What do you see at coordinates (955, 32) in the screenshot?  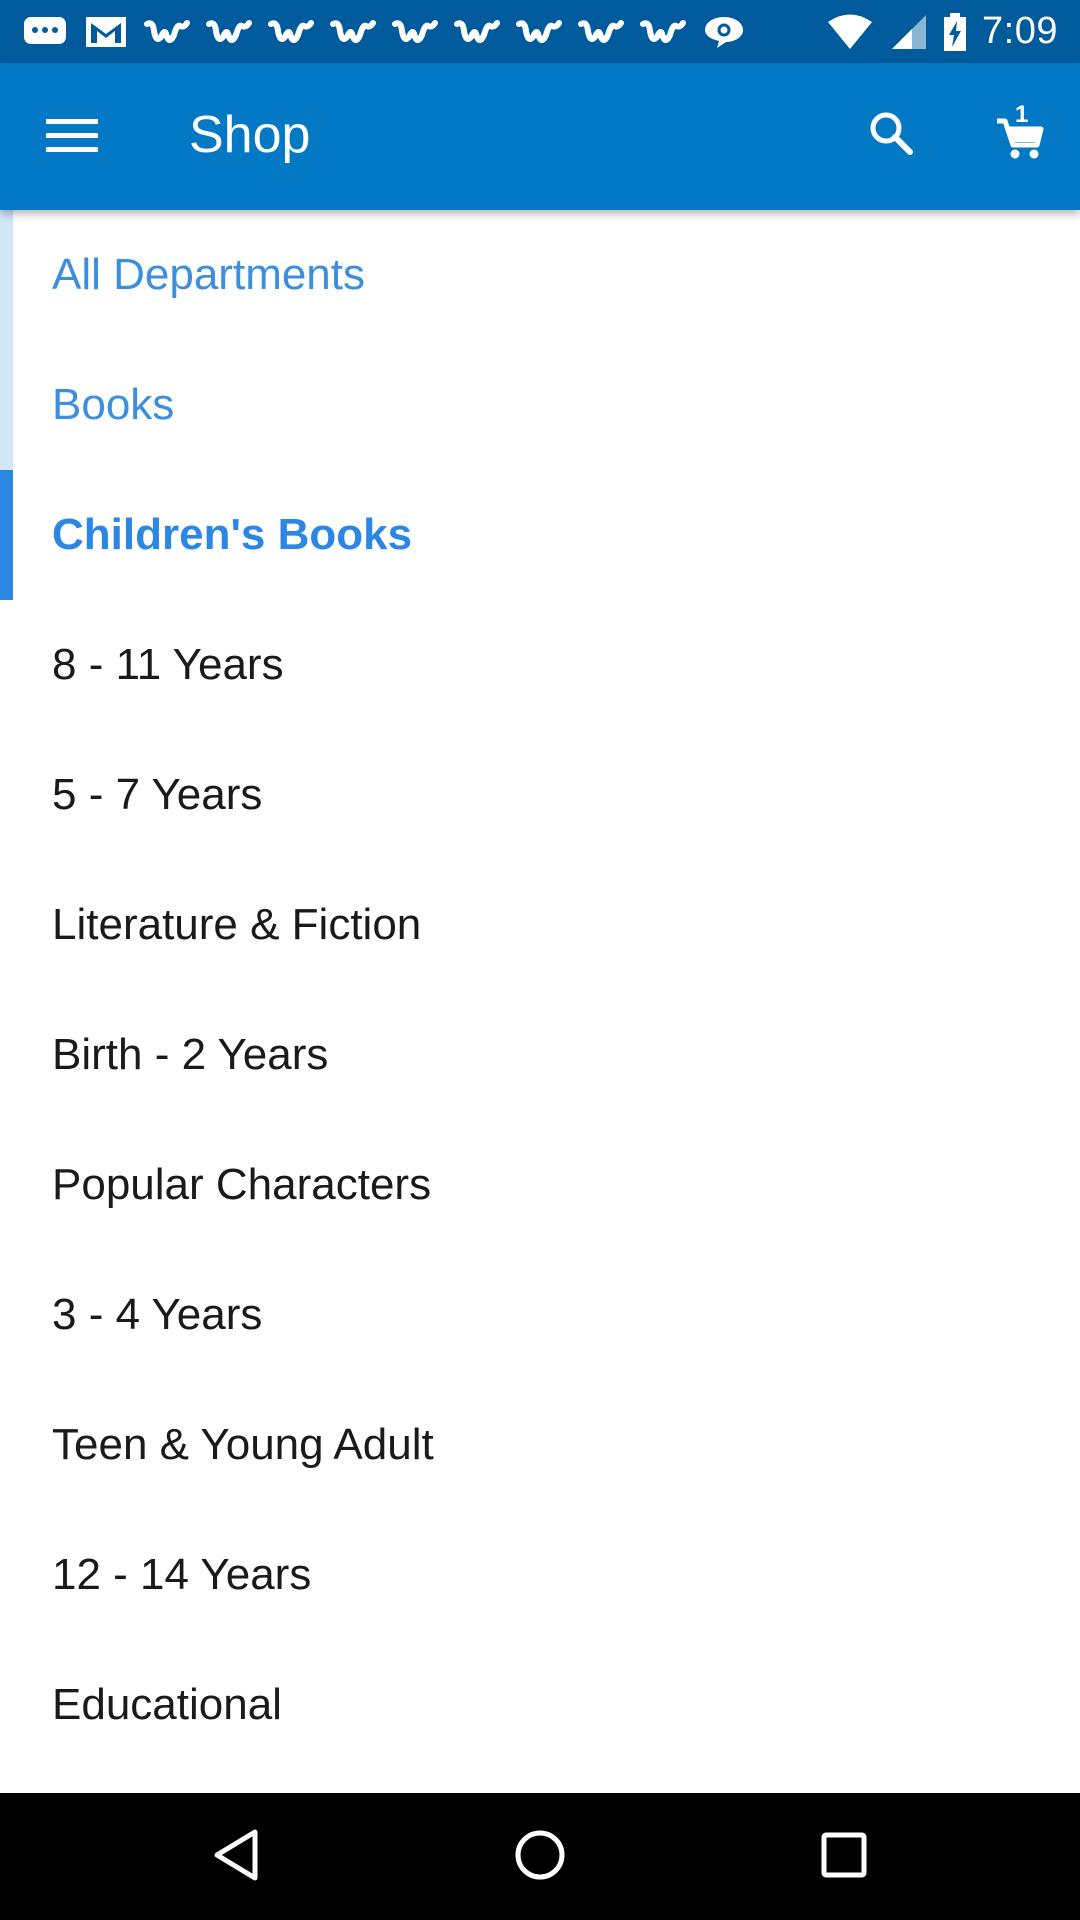 I see `battery-charging-icon` at bounding box center [955, 32].